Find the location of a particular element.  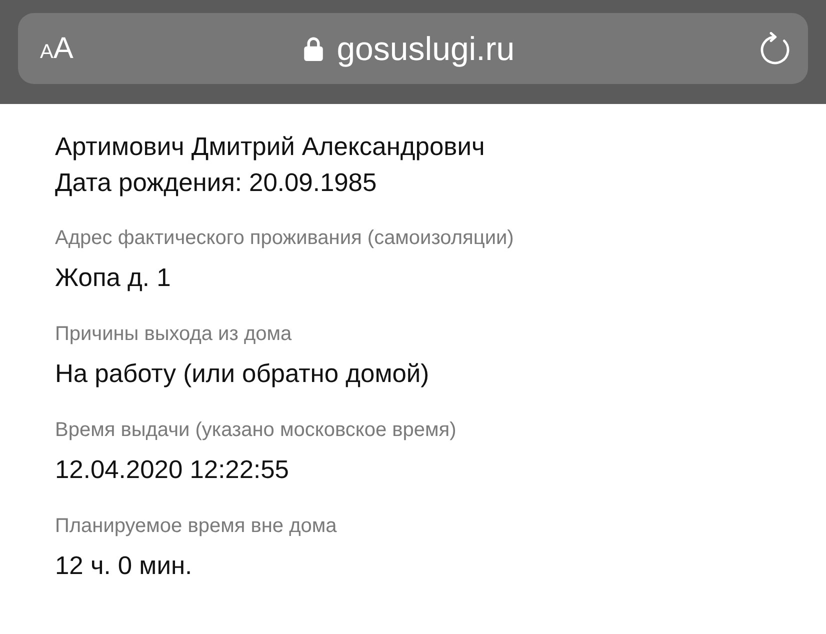

text-size-button: AA is located at coordinates (57, 49).